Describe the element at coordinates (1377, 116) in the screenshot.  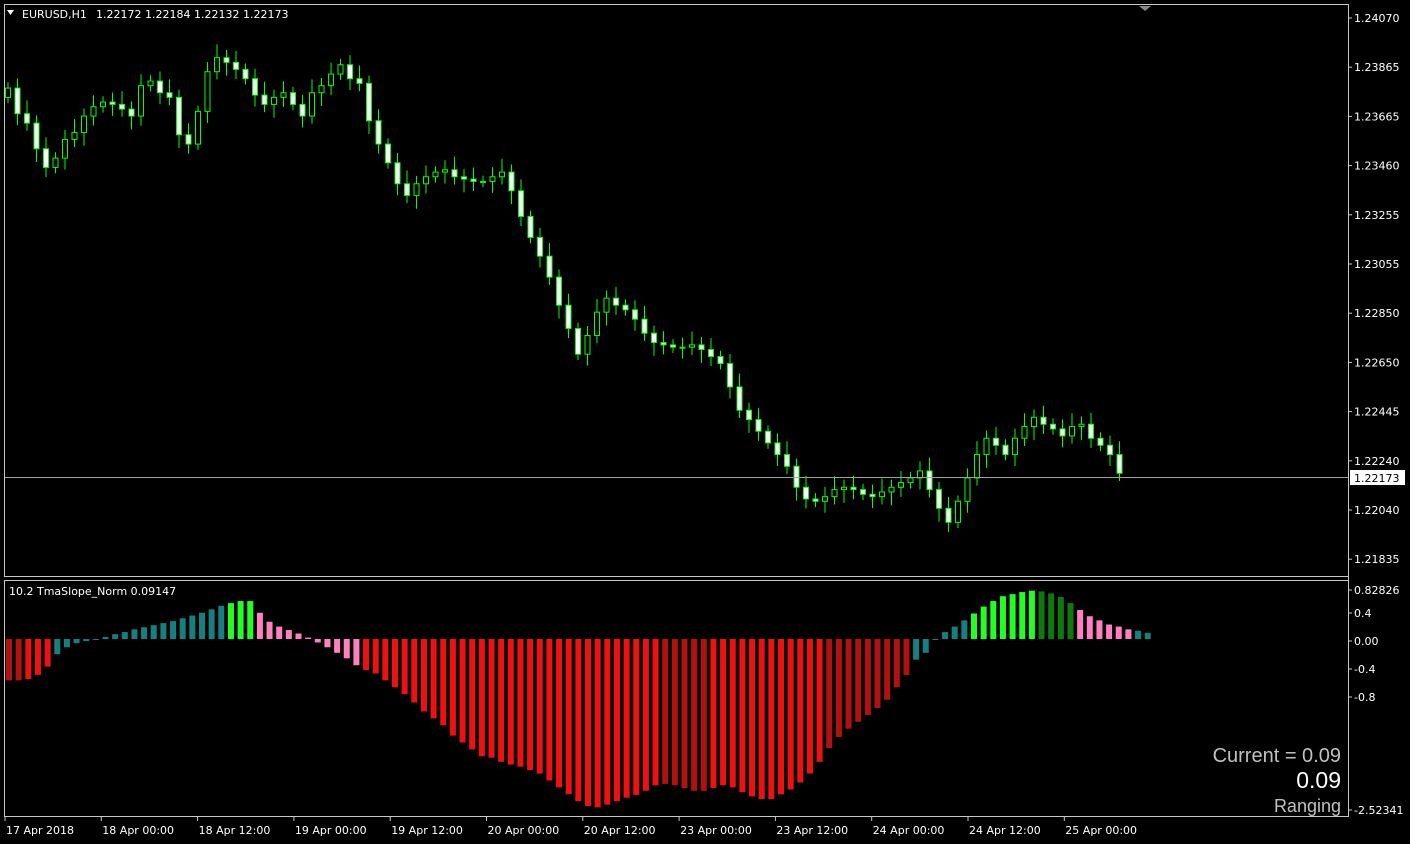
I see `price-tick-label: 1.23665` at that location.